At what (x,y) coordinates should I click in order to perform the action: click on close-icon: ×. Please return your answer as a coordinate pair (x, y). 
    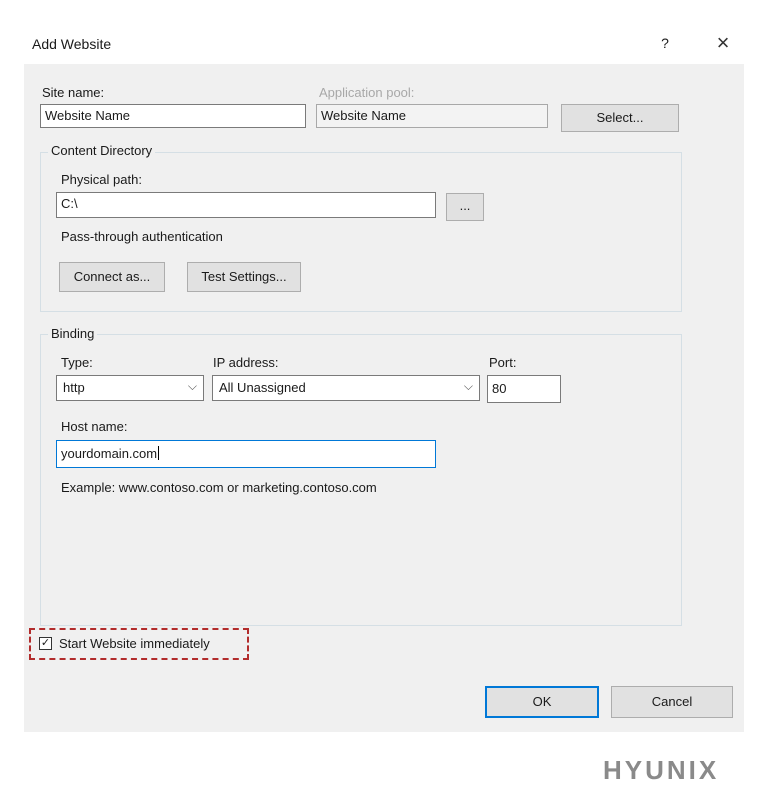
    Looking at the image, I should click on (723, 43).